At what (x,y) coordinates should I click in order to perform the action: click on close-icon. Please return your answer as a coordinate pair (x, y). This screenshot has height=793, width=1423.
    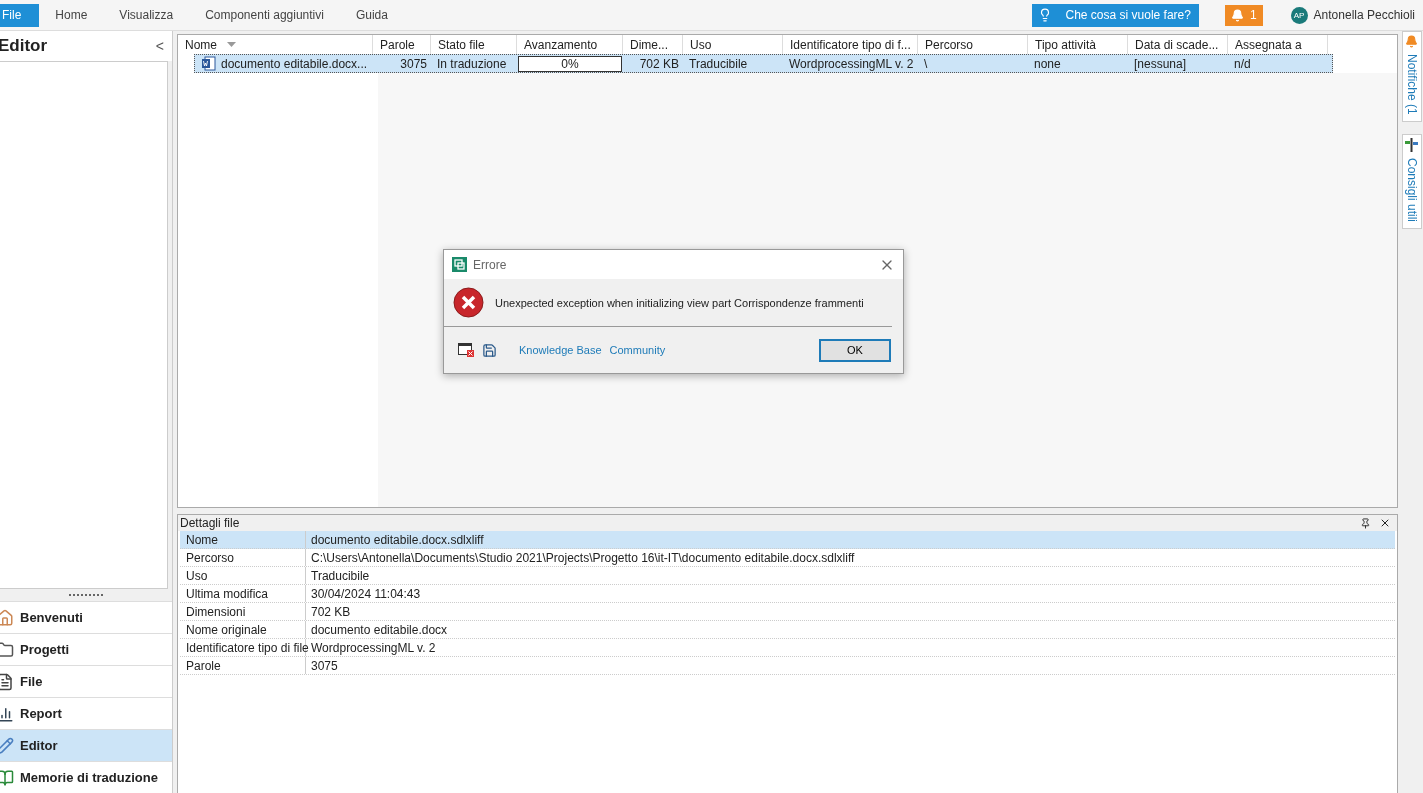
    Looking at the image, I should click on (1385, 523).